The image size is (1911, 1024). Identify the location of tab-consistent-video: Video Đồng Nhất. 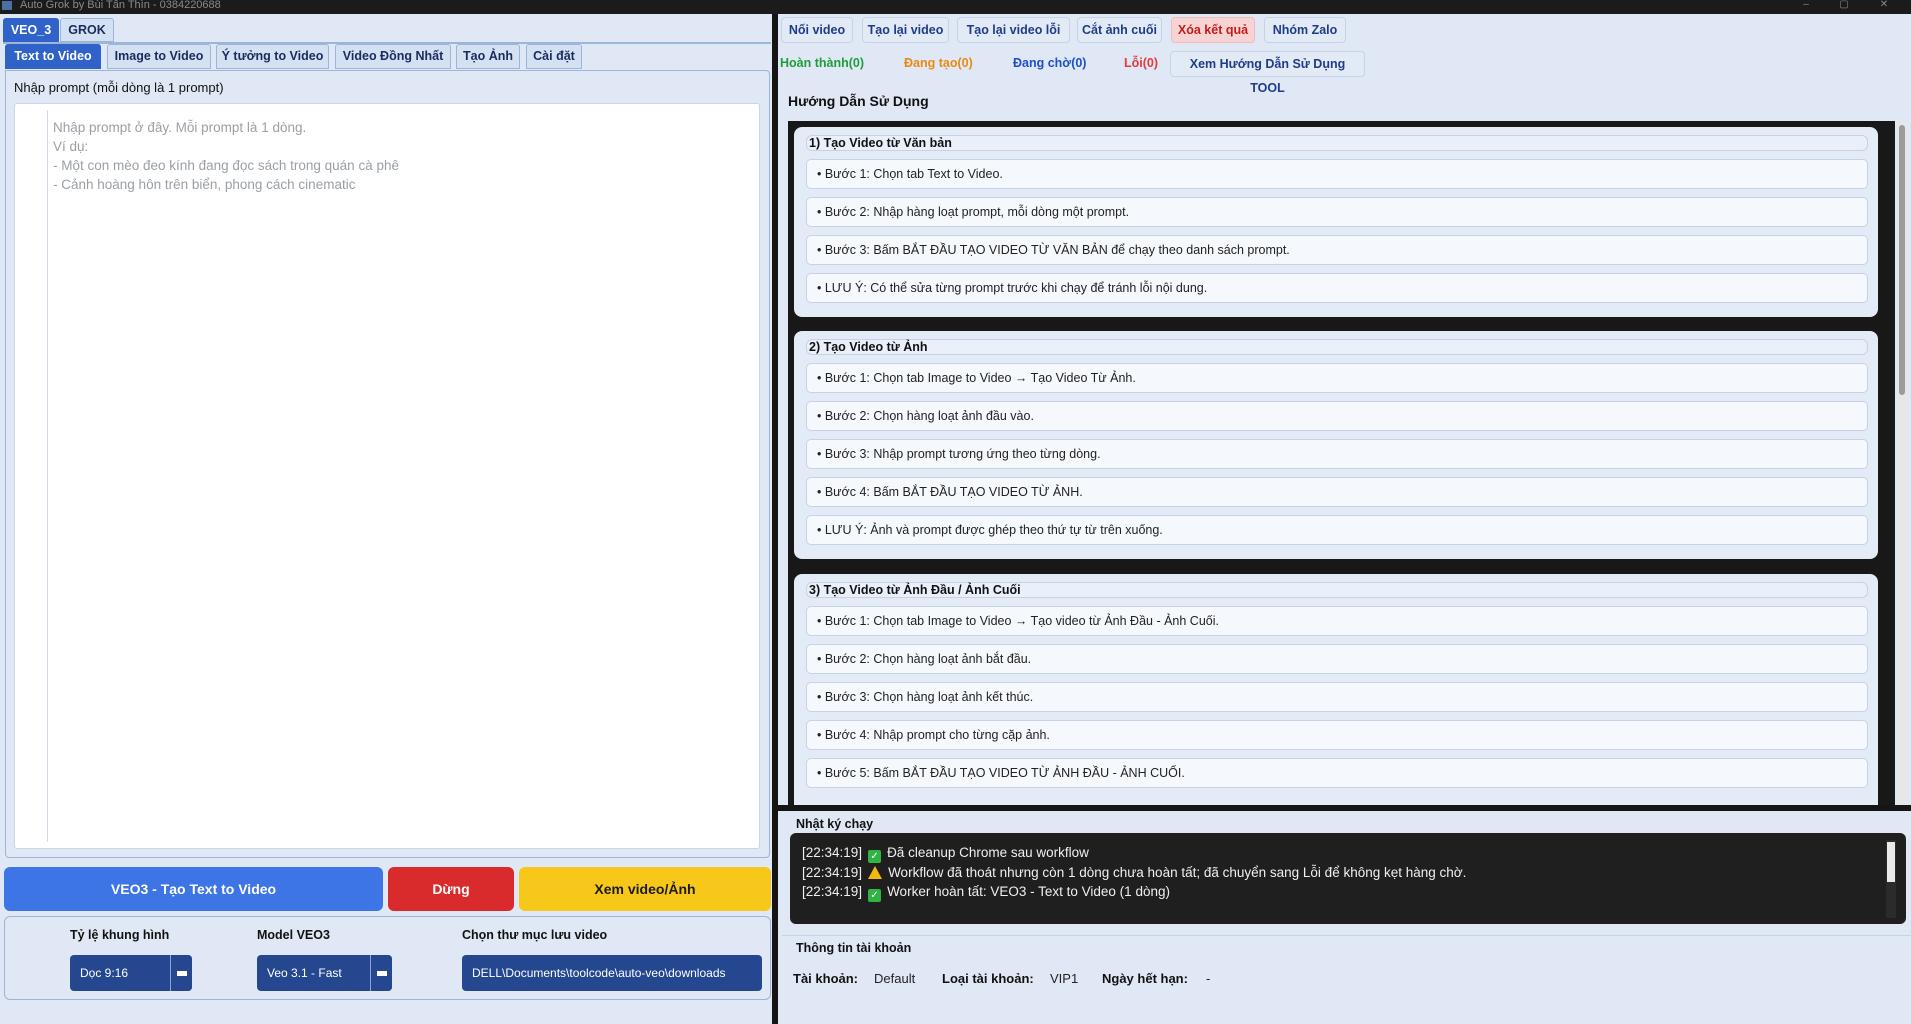
(393, 56).